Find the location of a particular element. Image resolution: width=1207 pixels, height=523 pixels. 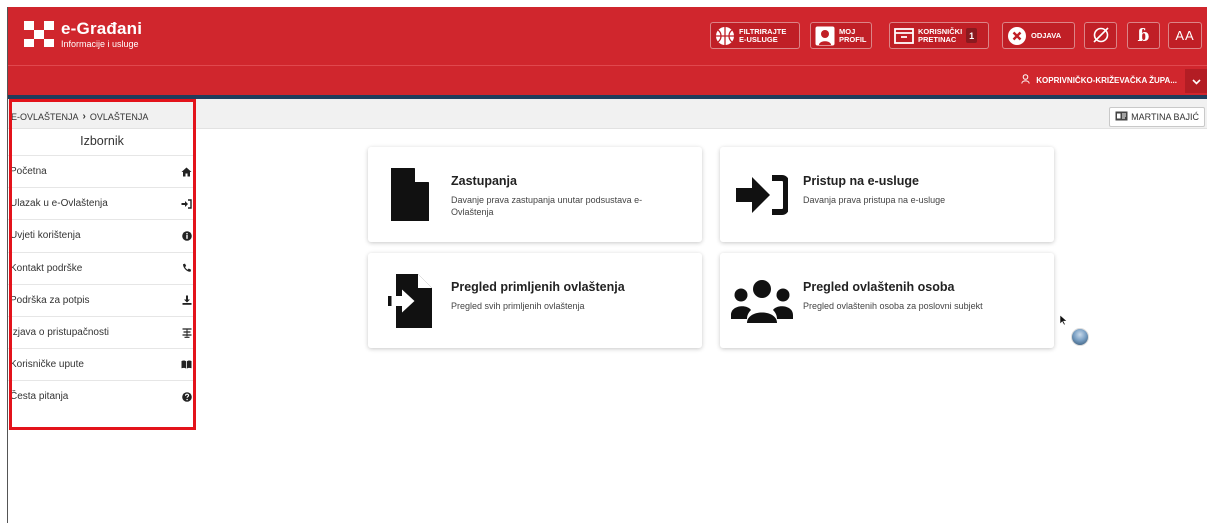

sidebar-item-label: Kontakt podrške is located at coordinates (46, 268).